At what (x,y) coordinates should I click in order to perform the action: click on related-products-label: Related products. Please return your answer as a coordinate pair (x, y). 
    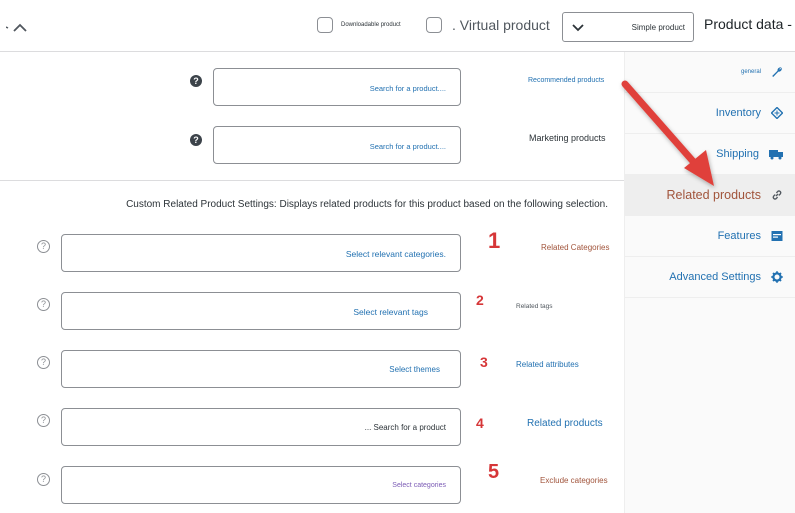
    Looking at the image, I should click on (565, 423).